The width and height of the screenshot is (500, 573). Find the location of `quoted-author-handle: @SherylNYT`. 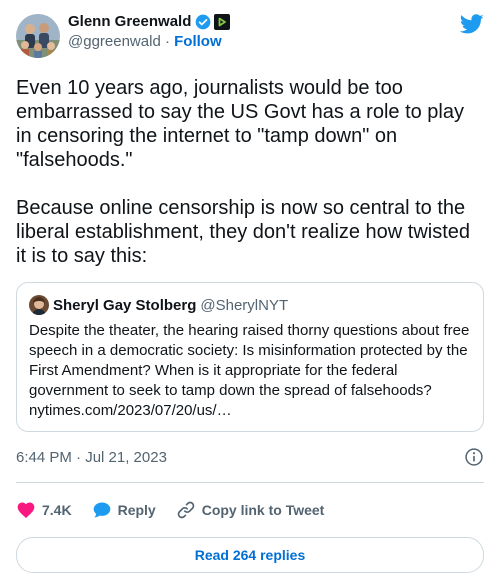

quoted-author-handle: @SherylNYT is located at coordinates (244, 305).